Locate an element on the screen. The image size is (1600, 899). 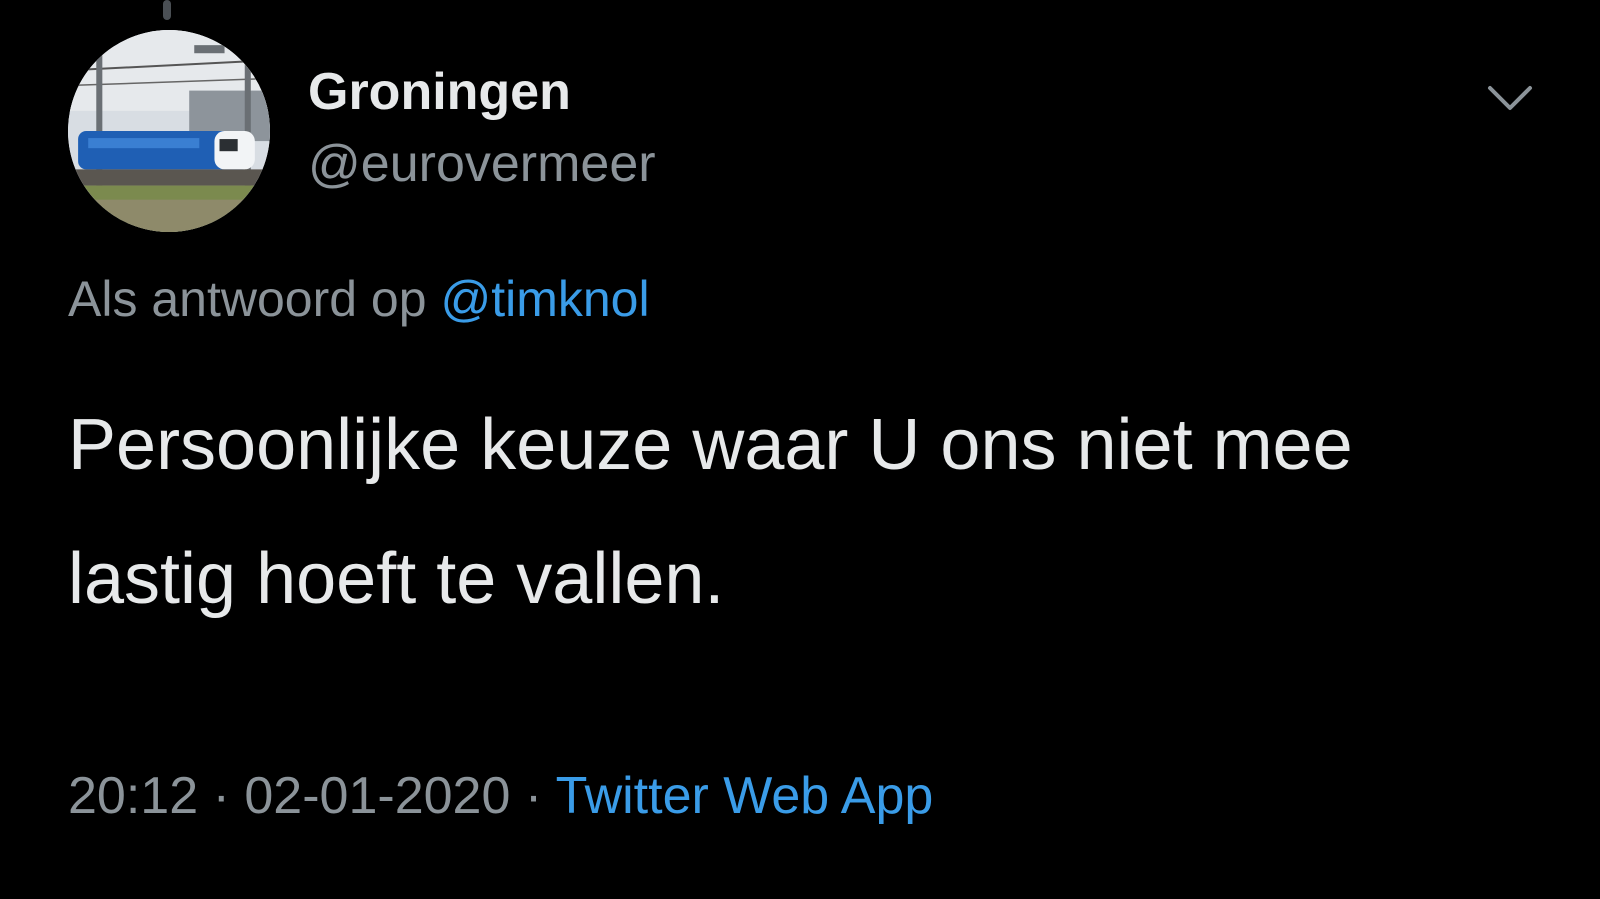
tweet-date: 02-01-2020 is located at coordinates (377, 796).